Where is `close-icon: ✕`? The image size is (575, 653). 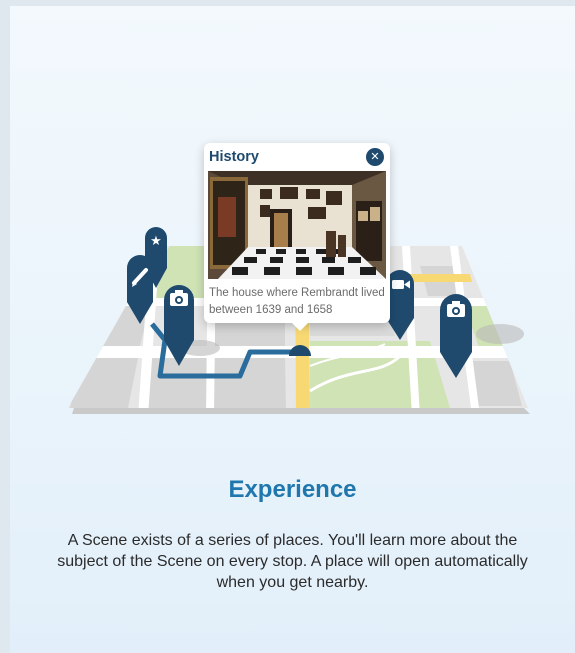
close-icon: ✕ is located at coordinates (375, 157).